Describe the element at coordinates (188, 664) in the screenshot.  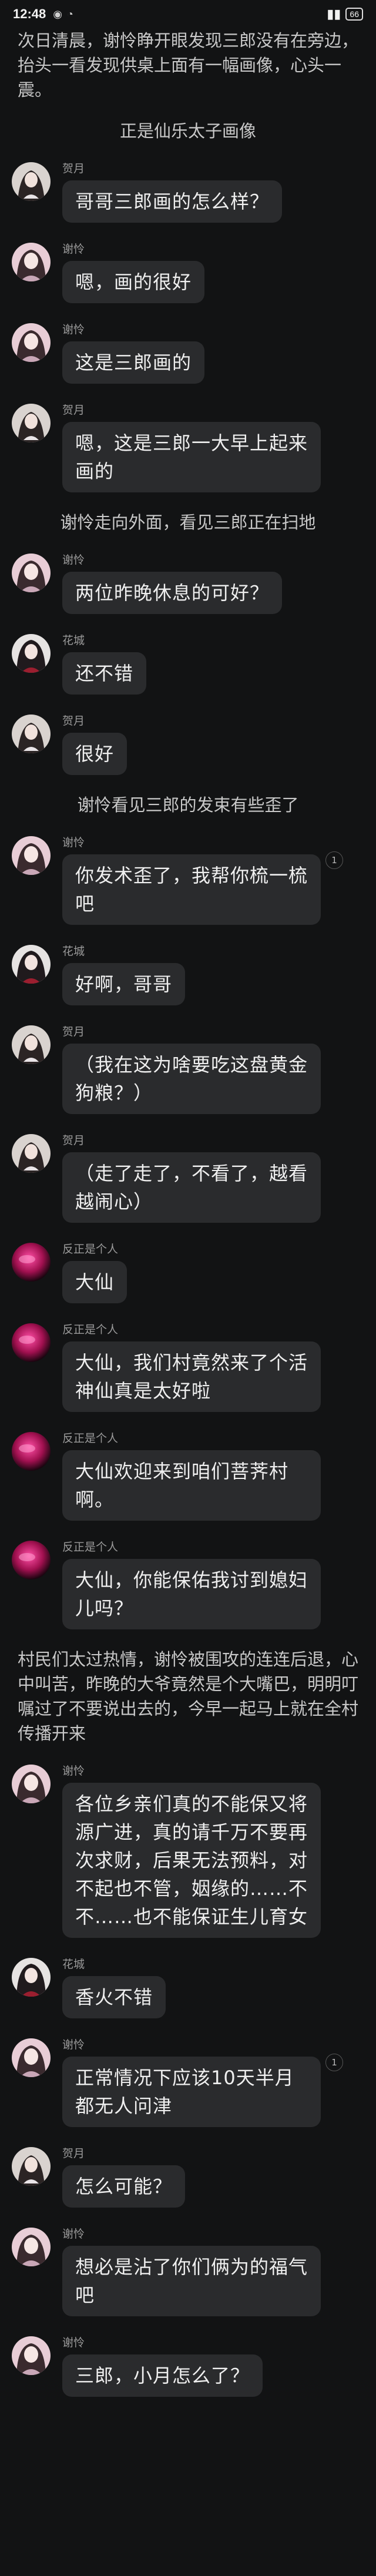
I see `chat-message: 花城 还不错` at that location.